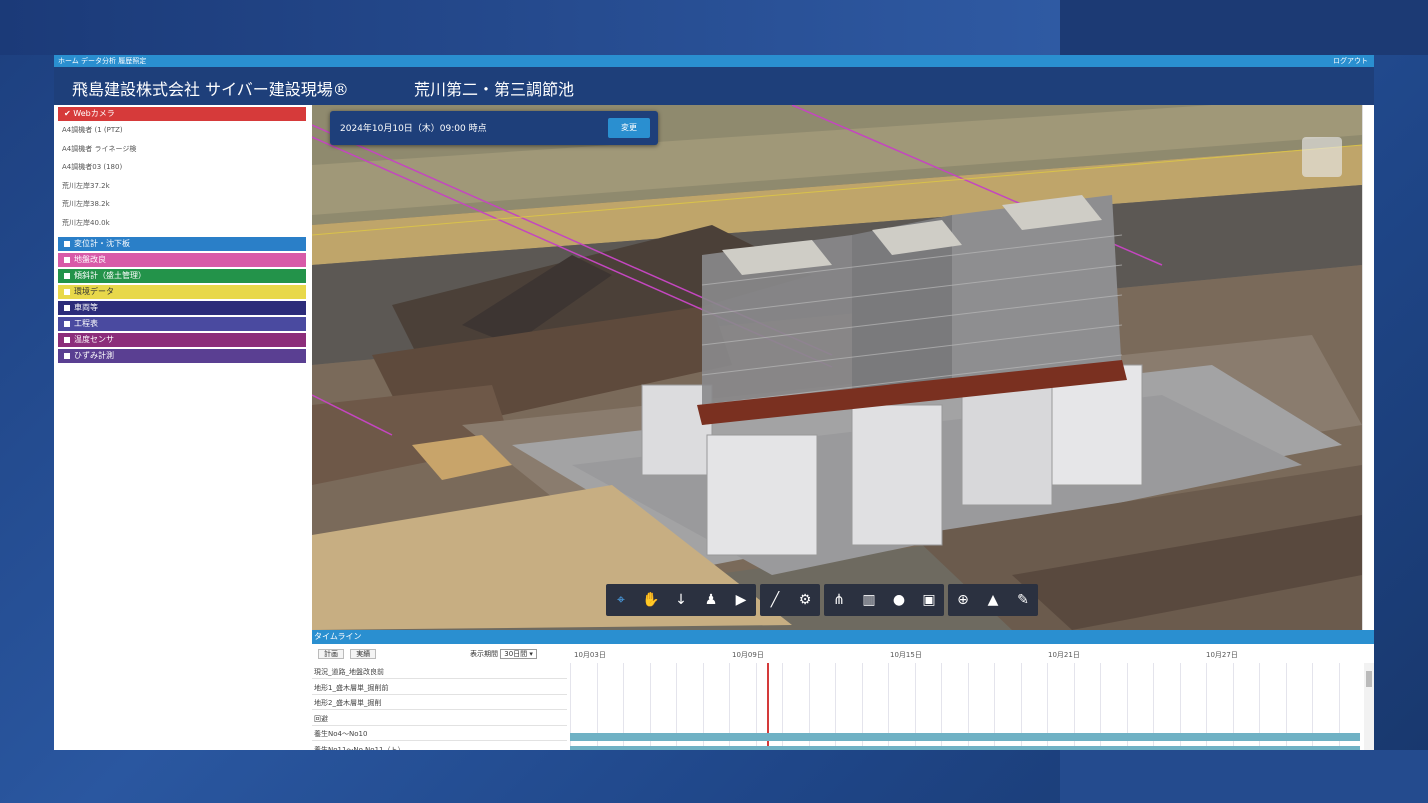 The width and height of the screenshot is (1428, 803). What do you see at coordinates (963, 600) in the screenshot?
I see `plus-circle-icon: ⊕` at bounding box center [963, 600].